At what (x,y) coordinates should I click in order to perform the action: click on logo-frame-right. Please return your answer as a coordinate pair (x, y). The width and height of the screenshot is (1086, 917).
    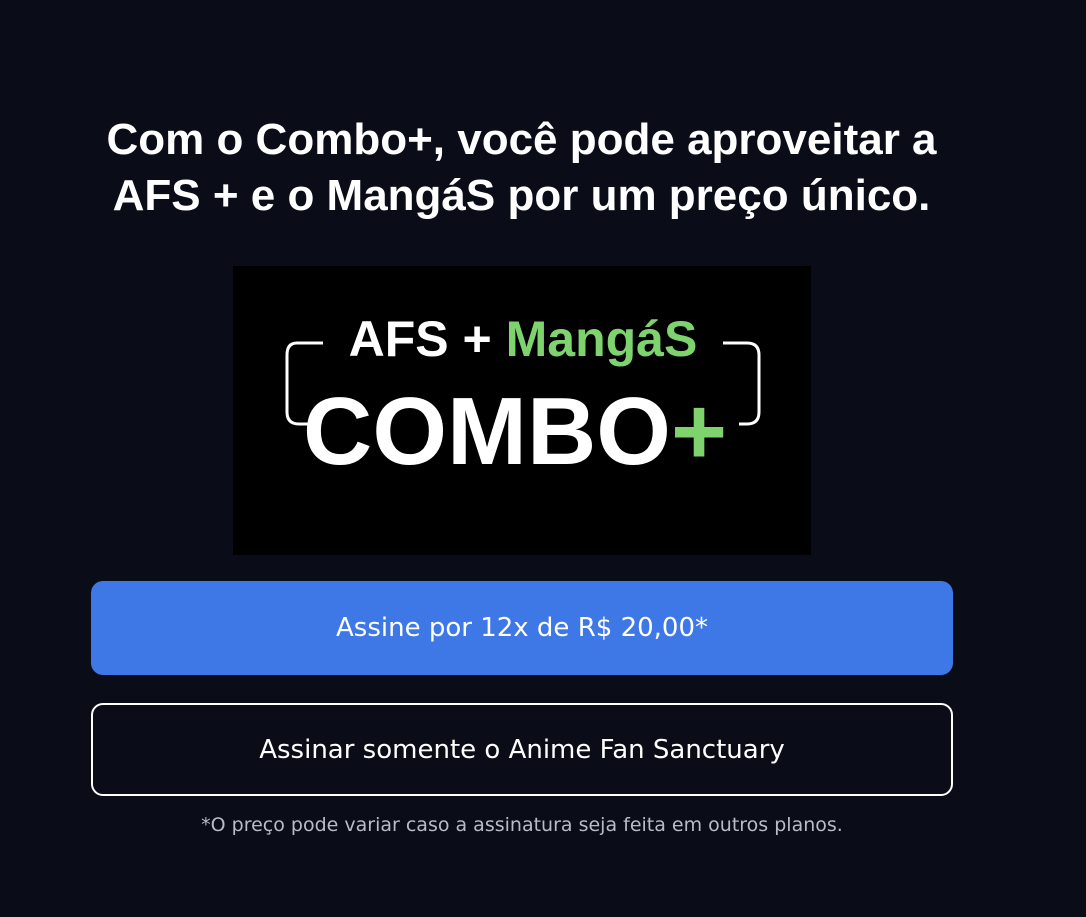
    Looking at the image, I should click on (742, 383).